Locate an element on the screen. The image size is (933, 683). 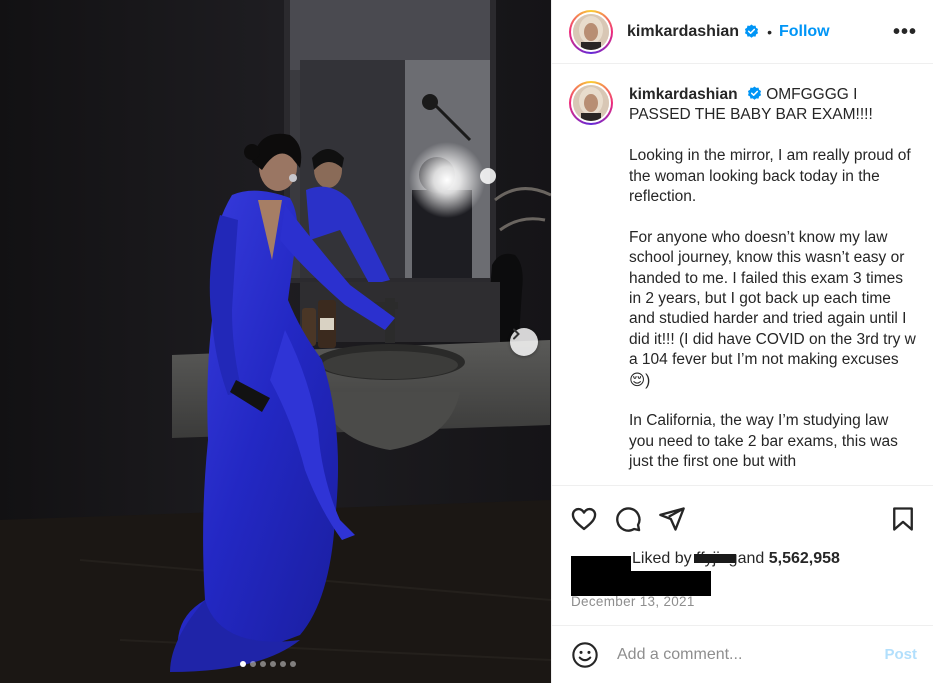
post-date: December 13, 2021 is located at coordinates (742, 601).